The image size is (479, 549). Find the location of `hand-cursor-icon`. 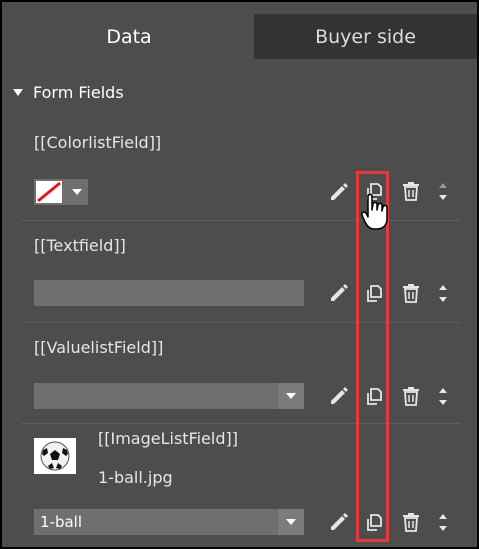

hand-cursor-icon is located at coordinates (374, 211).